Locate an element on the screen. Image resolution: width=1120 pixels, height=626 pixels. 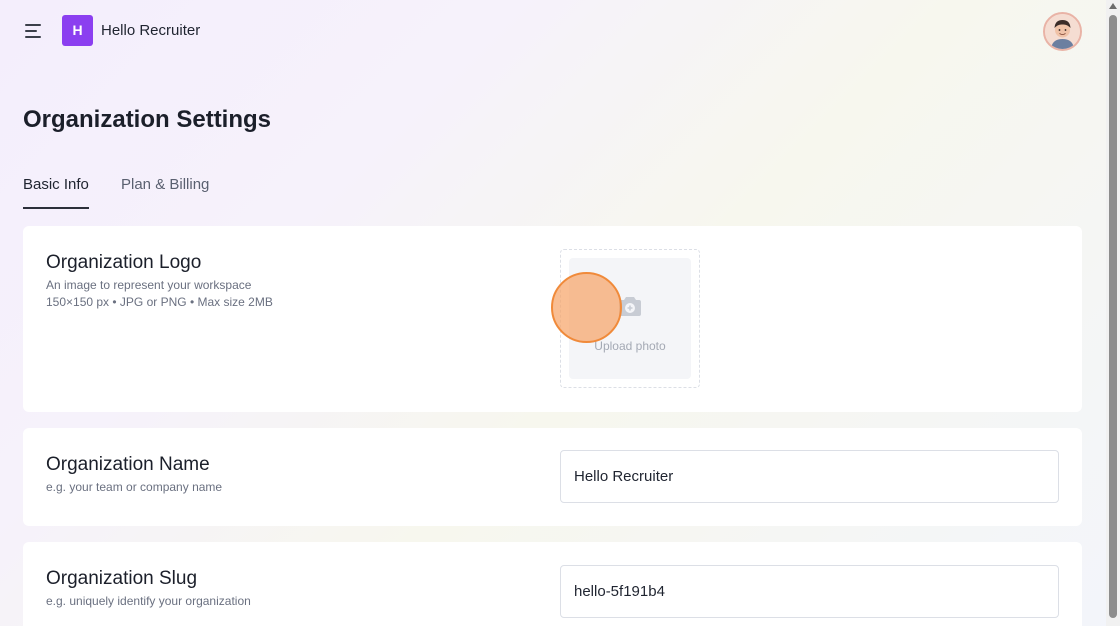
logo-section-requirements: 150×150 px • JPG or PNG • Max size 2MB is located at coordinates (159, 302).